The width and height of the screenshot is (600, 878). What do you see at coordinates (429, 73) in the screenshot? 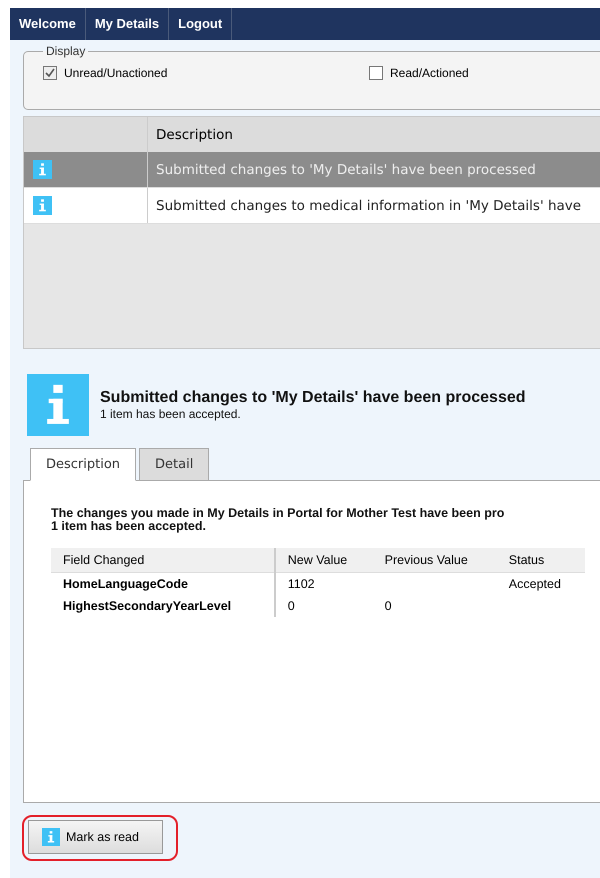
I see `checkbox-label: Read/Actioned` at bounding box center [429, 73].